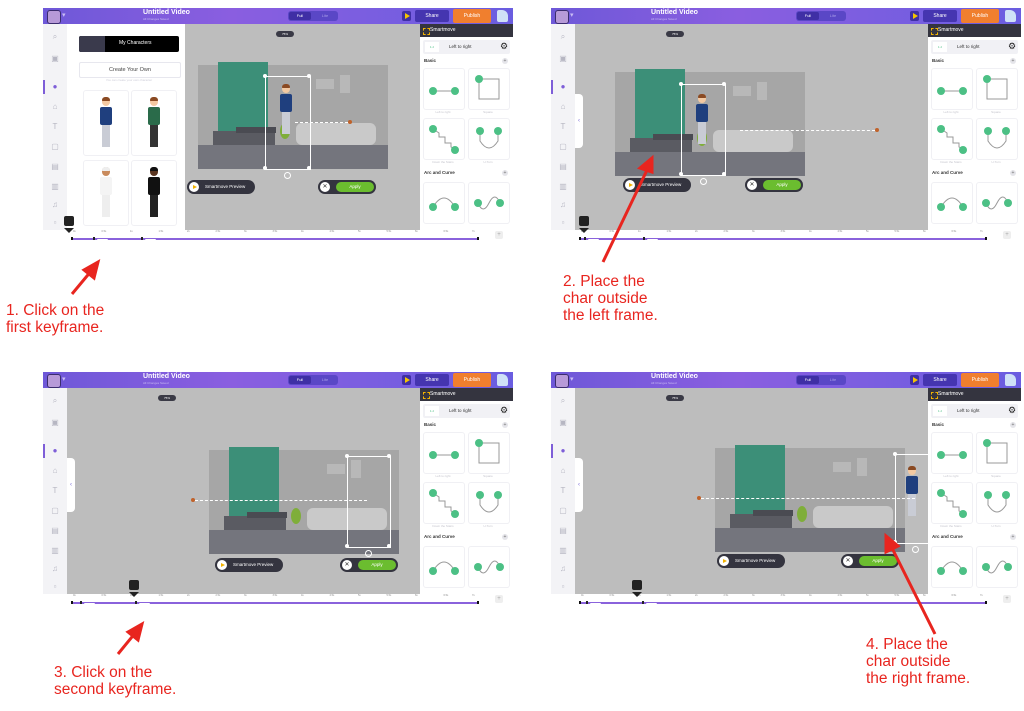 The height and width of the screenshot is (711, 1024). Describe the element at coordinates (751, 561) in the screenshot. I see `smartmove-preview-button: Smartmove Preview` at that location.